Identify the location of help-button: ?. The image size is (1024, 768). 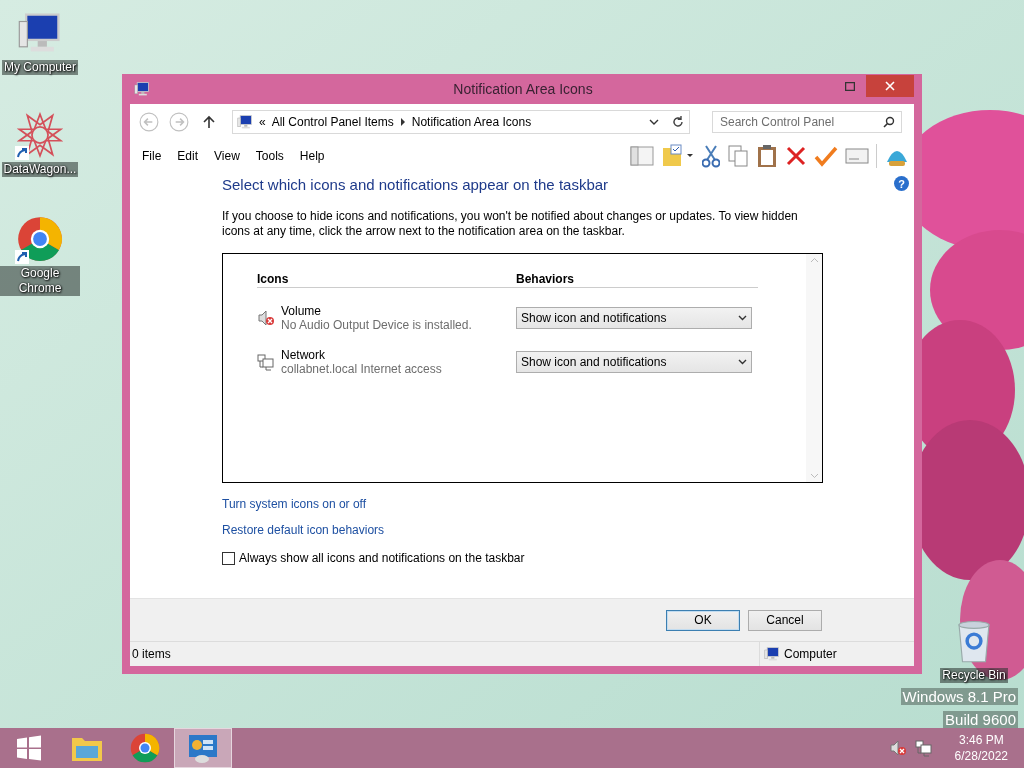
(901, 183).